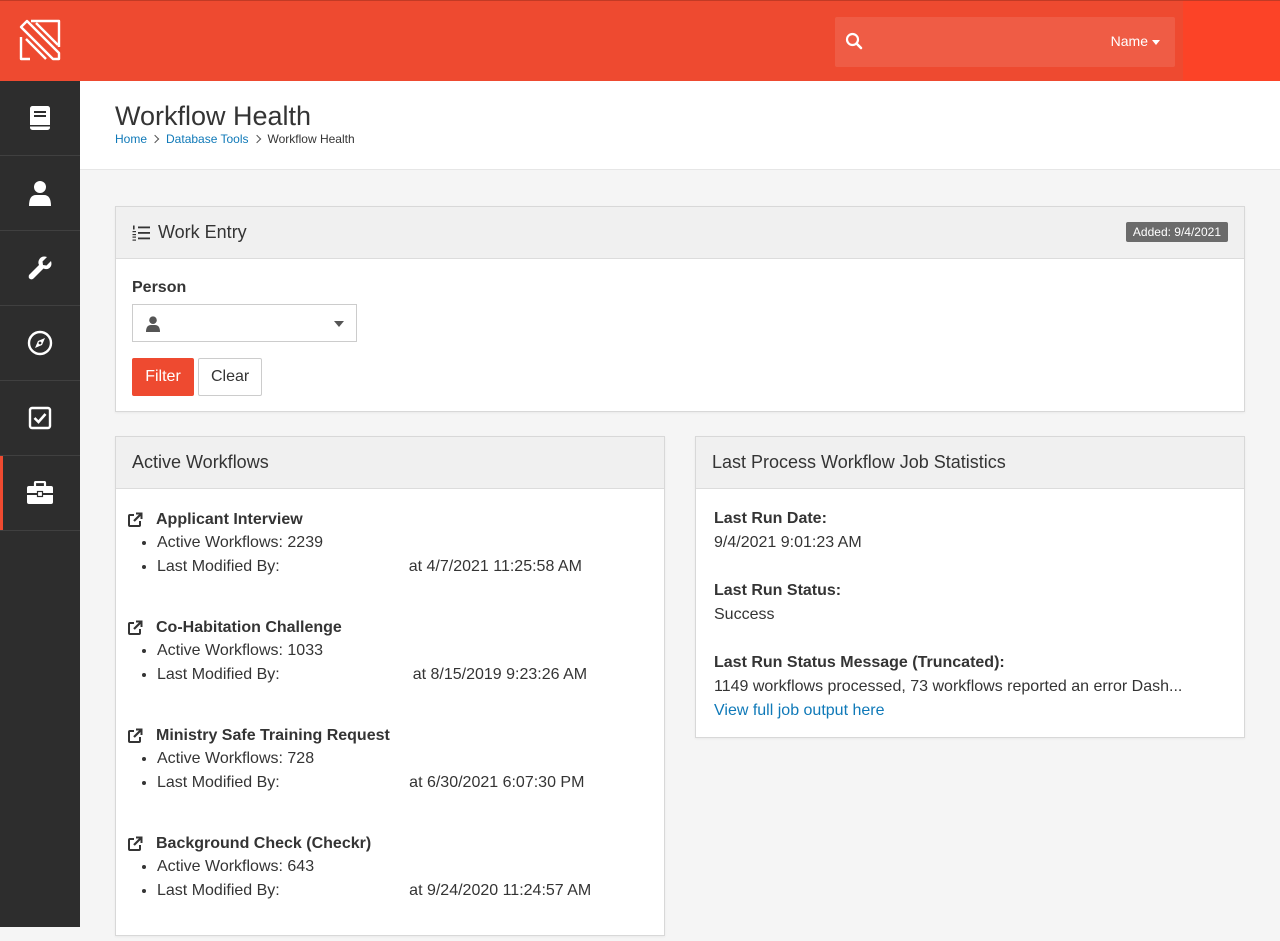  What do you see at coordinates (230, 377) in the screenshot?
I see `clear-button: Clear` at bounding box center [230, 377].